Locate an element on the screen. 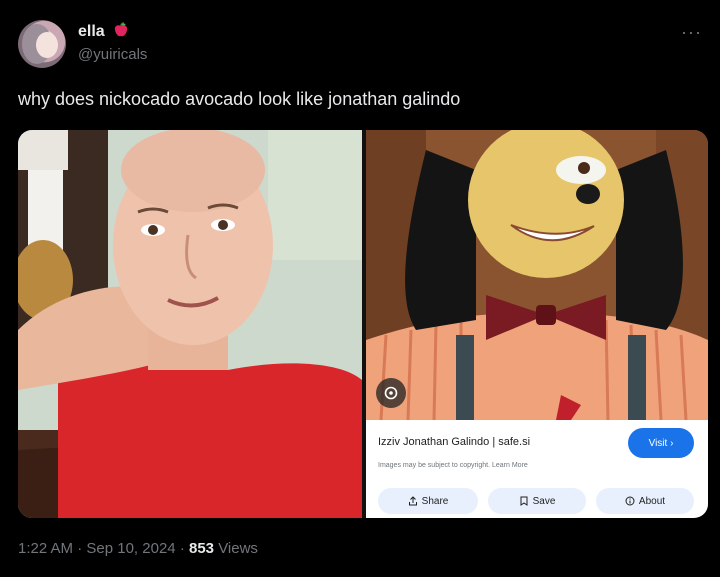  views-label: Views is located at coordinates (238, 548).